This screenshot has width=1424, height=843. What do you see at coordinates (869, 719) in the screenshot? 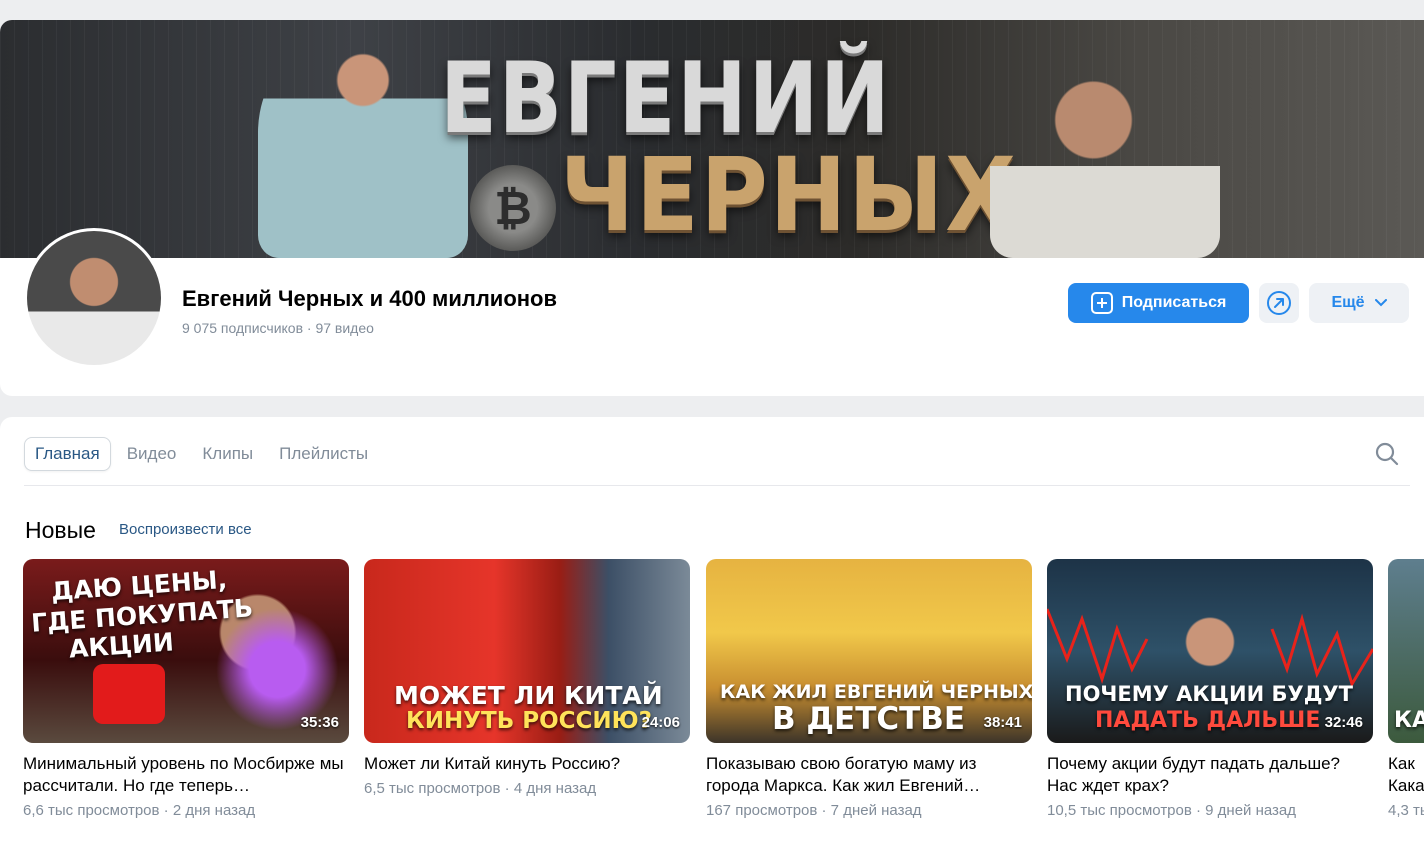
I see `thumbnail-caption-line: В ДЕТСТВЕ` at bounding box center [869, 719].